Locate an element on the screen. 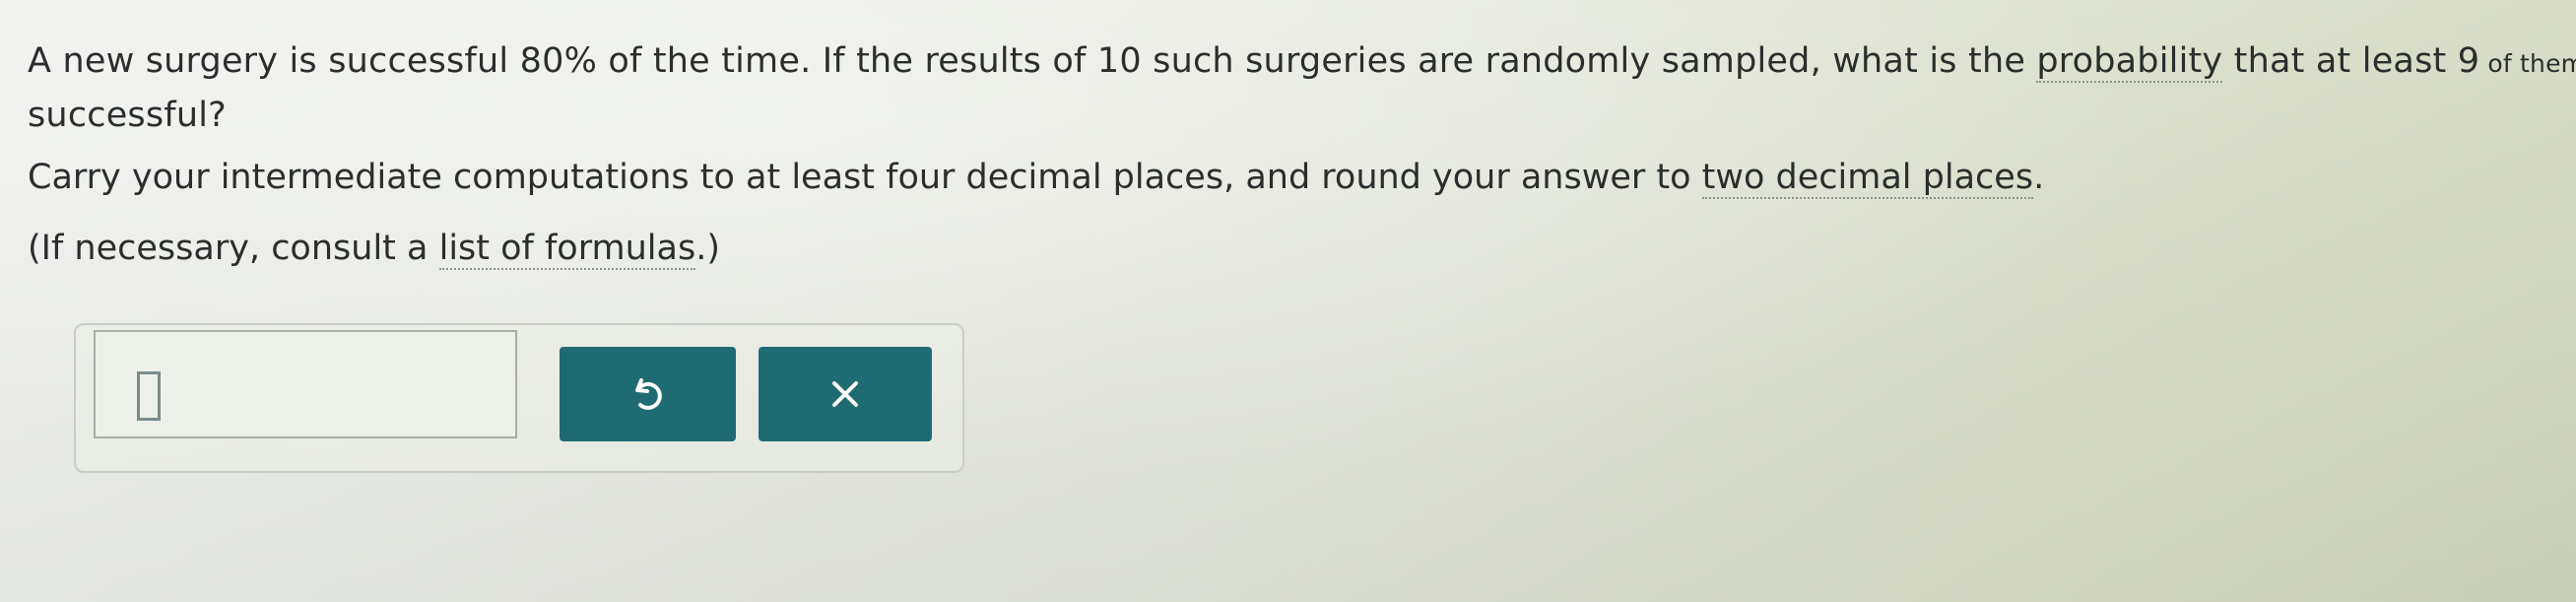  answer-input is located at coordinates (306, 384).